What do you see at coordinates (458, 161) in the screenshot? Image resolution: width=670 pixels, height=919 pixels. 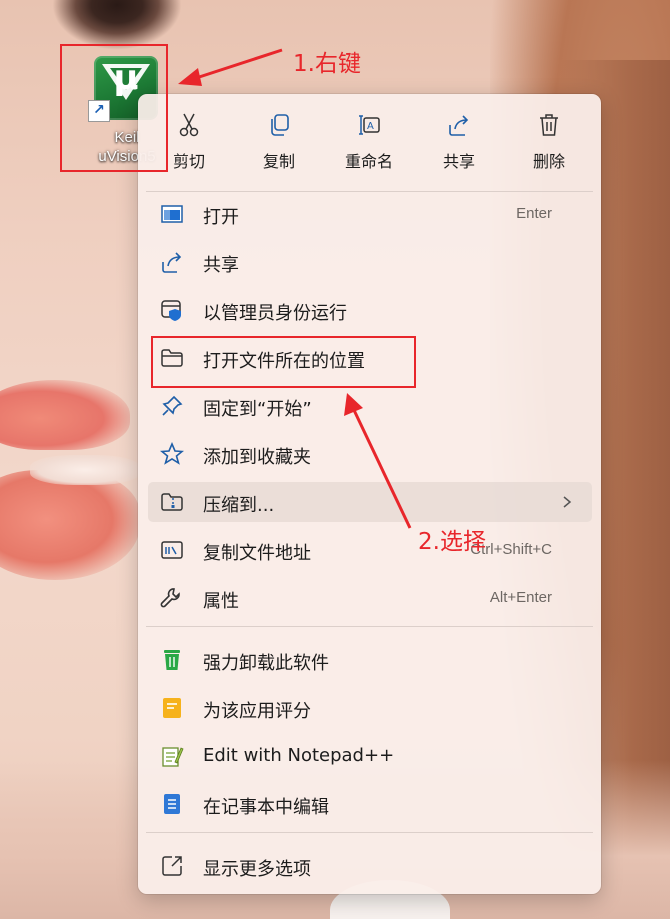 I see `share-label: 共享` at bounding box center [458, 161].